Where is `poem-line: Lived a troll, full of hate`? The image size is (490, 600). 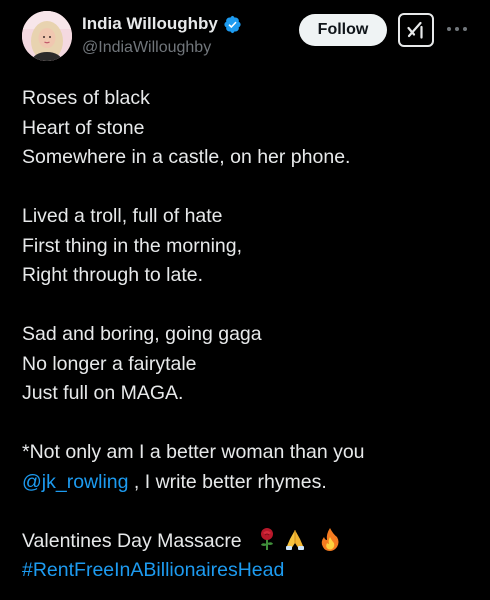
poem-line: Lived a troll, full of hate is located at coordinates (122, 216).